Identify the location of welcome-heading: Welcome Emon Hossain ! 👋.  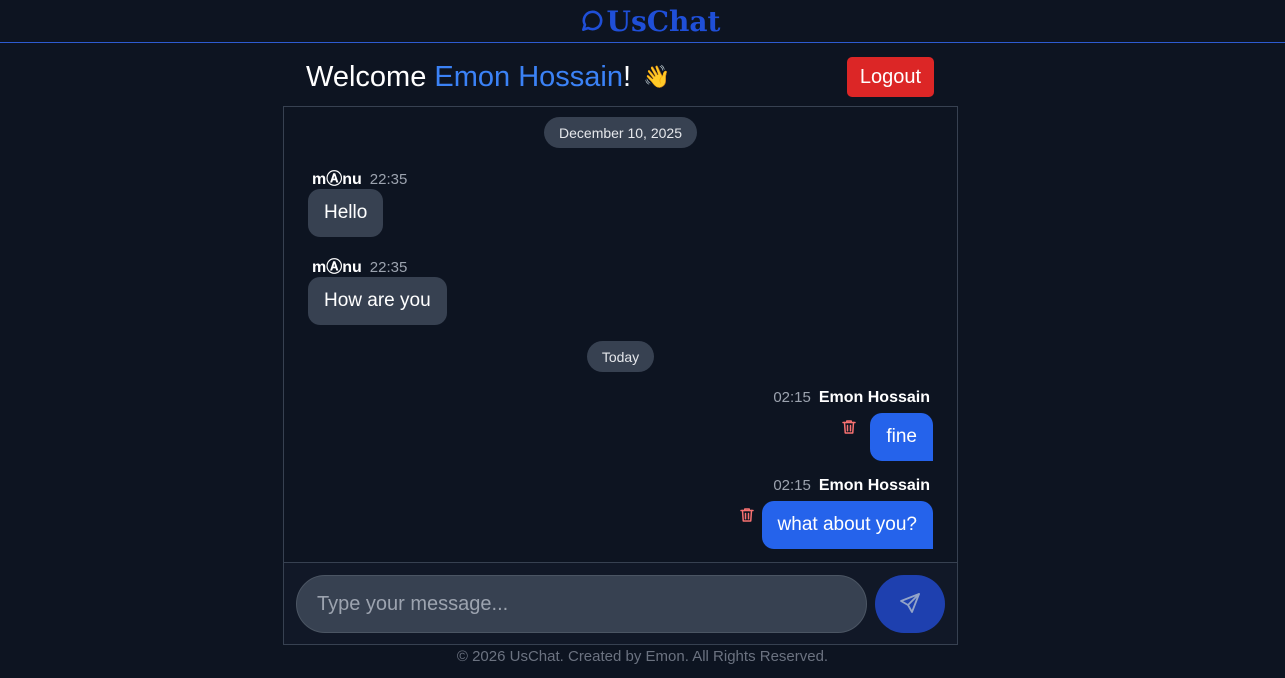
(488, 77).